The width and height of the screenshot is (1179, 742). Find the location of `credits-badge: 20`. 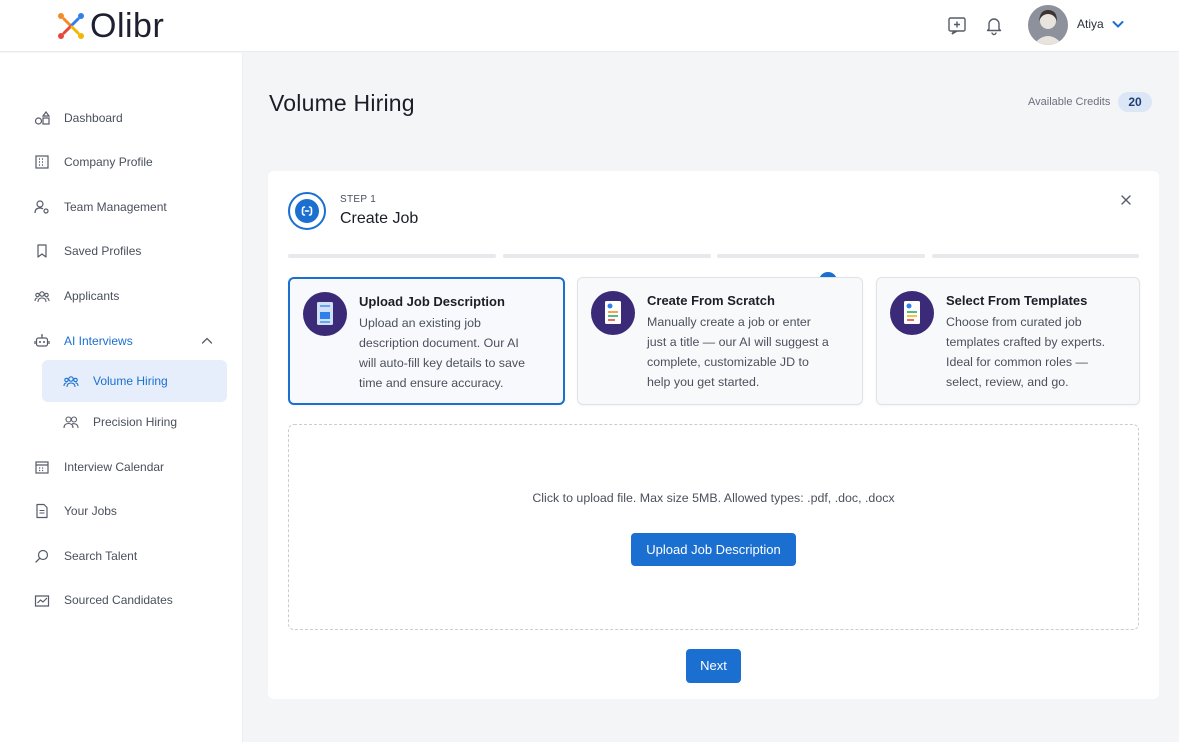

credits-badge: 20 is located at coordinates (1135, 102).